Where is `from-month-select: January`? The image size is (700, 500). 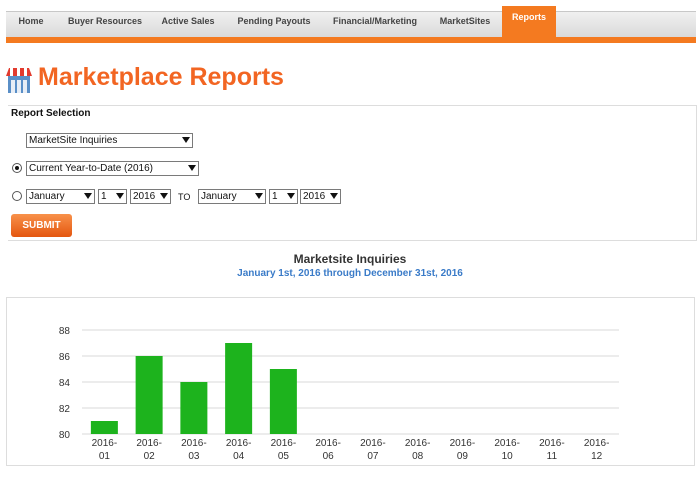
from-month-select: January is located at coordinates (60, 196).